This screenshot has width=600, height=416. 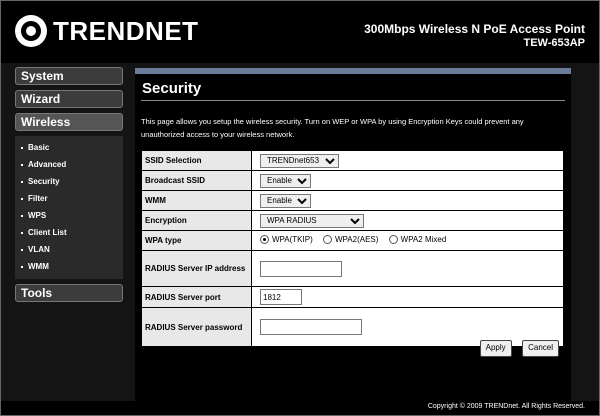 What do you see at coordinates (554, 43) in the screenshot?
I see `product-model: TEW-653AP` at bounding box center [554, 43].